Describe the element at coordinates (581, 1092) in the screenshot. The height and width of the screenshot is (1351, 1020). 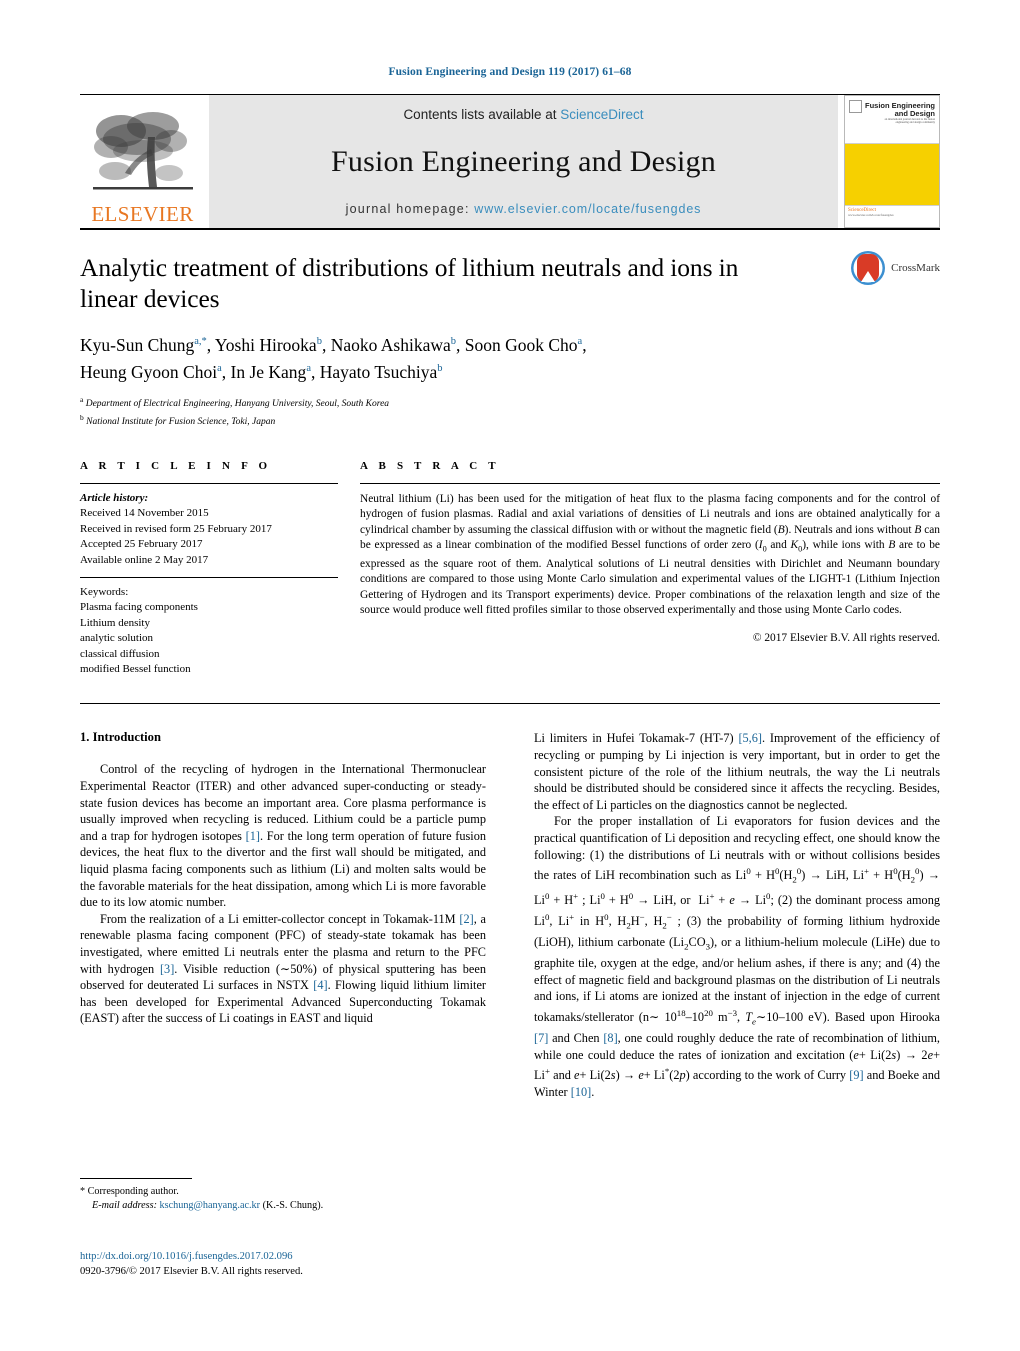
I see `citation-ref: [10]` at that location.